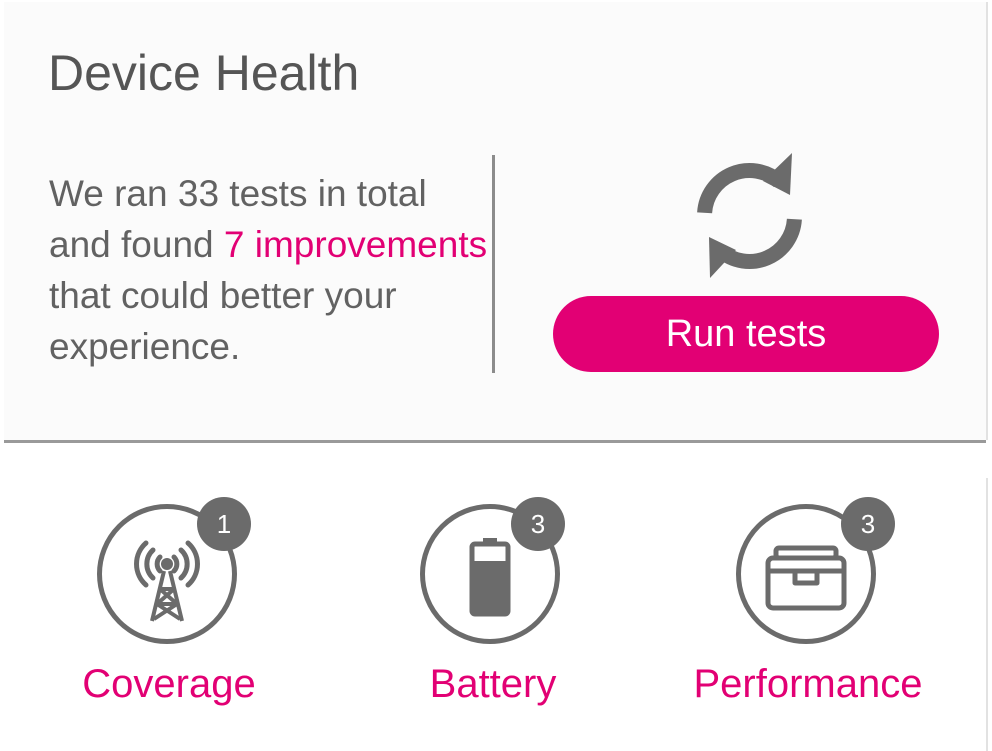 This screenshot has width=992, height=751. Describe the element at coordinates (808, 684) in the screenshot. I see `performance-label: Performance` at that location.